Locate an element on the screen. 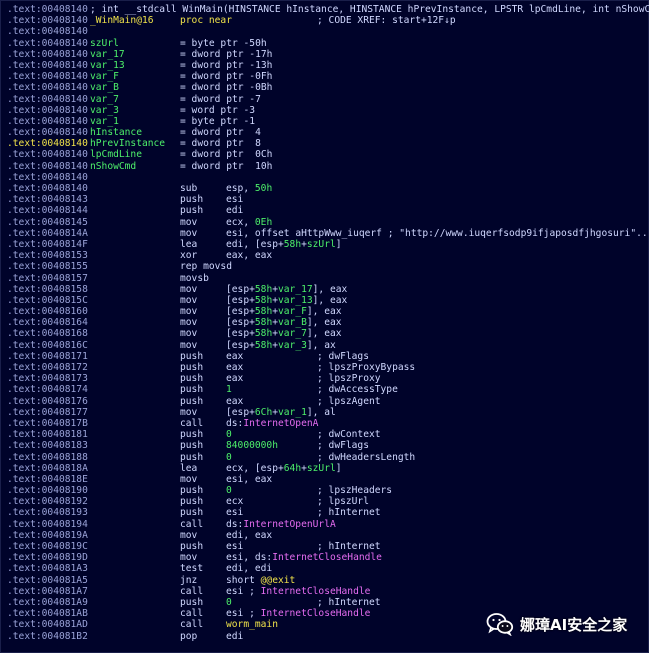 This screenshot has width=649, height=653. stack-variable-line: .text:00408140 var_B = dword ptr -0Bh is located at coordinates (324, 87).